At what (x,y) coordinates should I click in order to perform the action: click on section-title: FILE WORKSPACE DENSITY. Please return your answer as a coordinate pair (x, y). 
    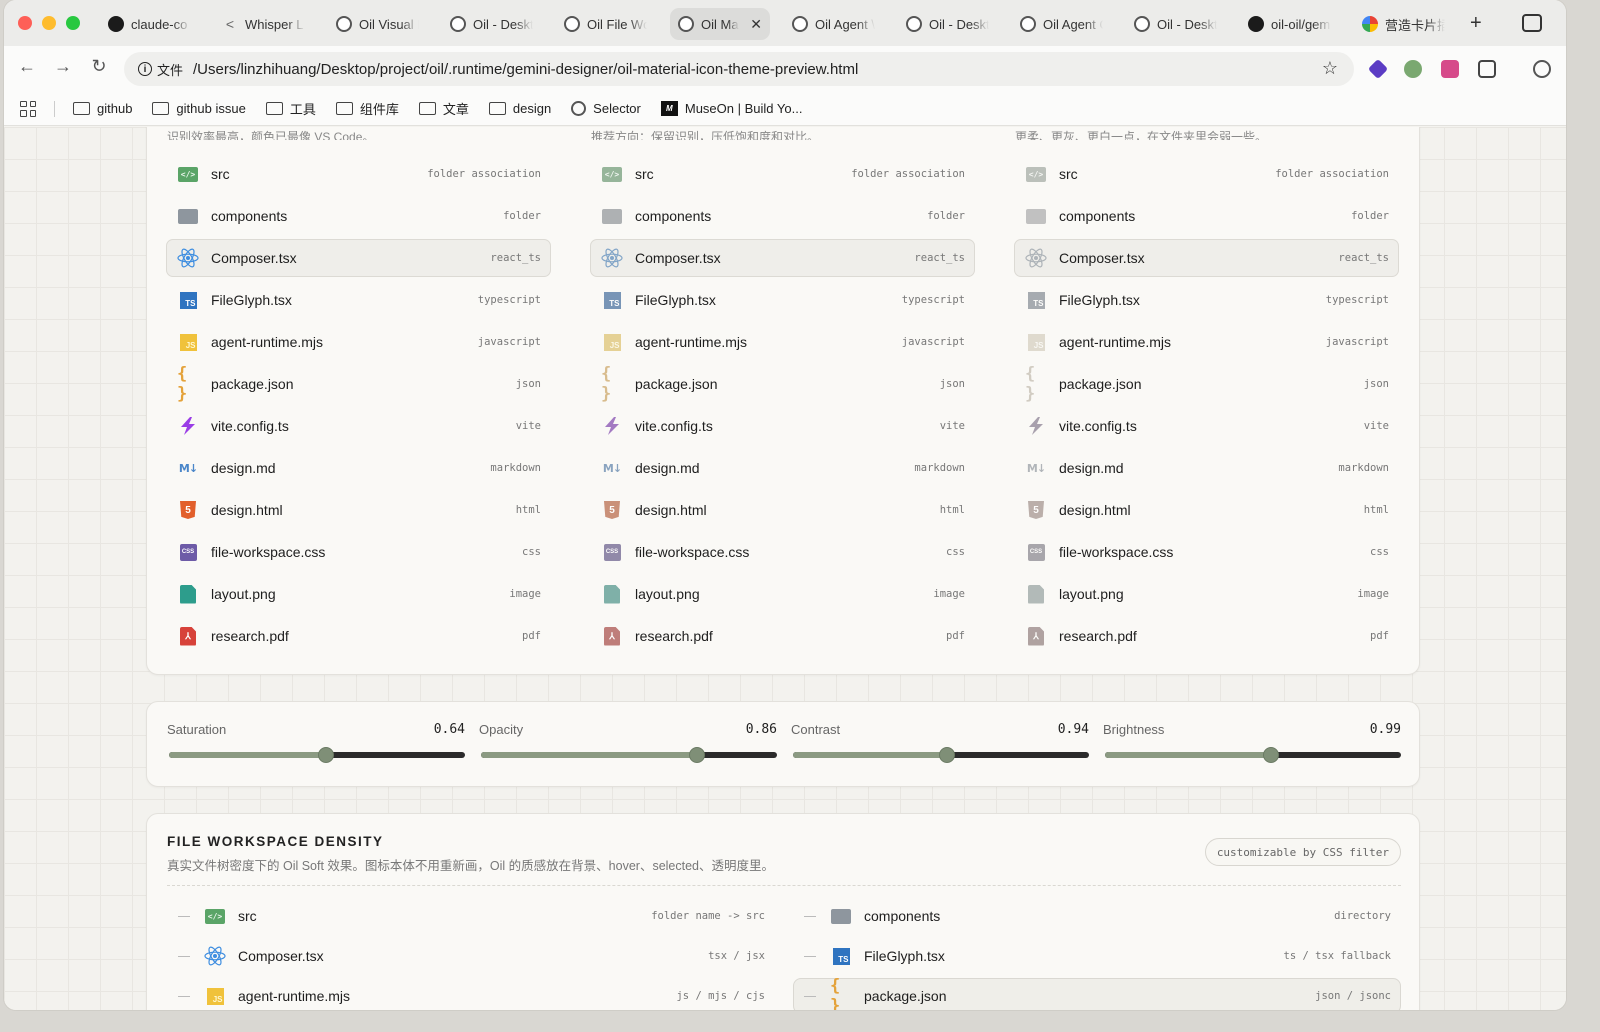
    Looking at the image, I should click on (275, 841).